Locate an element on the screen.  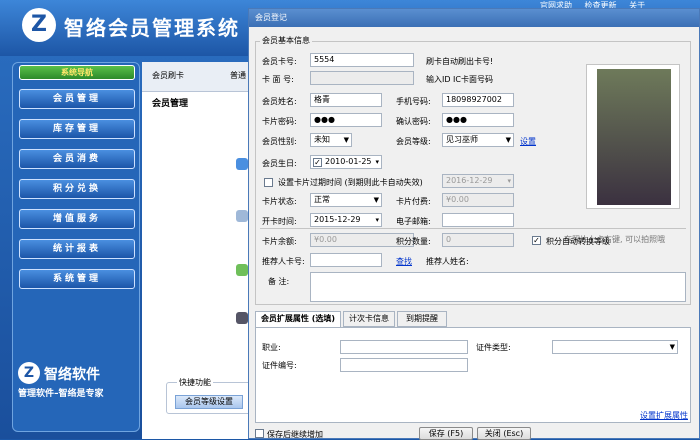
level-select: 见习巫师 ▼ is located at coordinates (478, 140).